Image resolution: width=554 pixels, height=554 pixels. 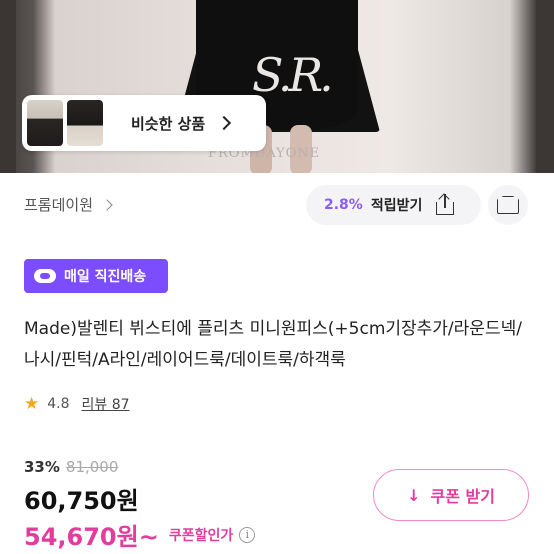 I want to click on reviews-link: 리뷰 87, so click(x=106, y=404).